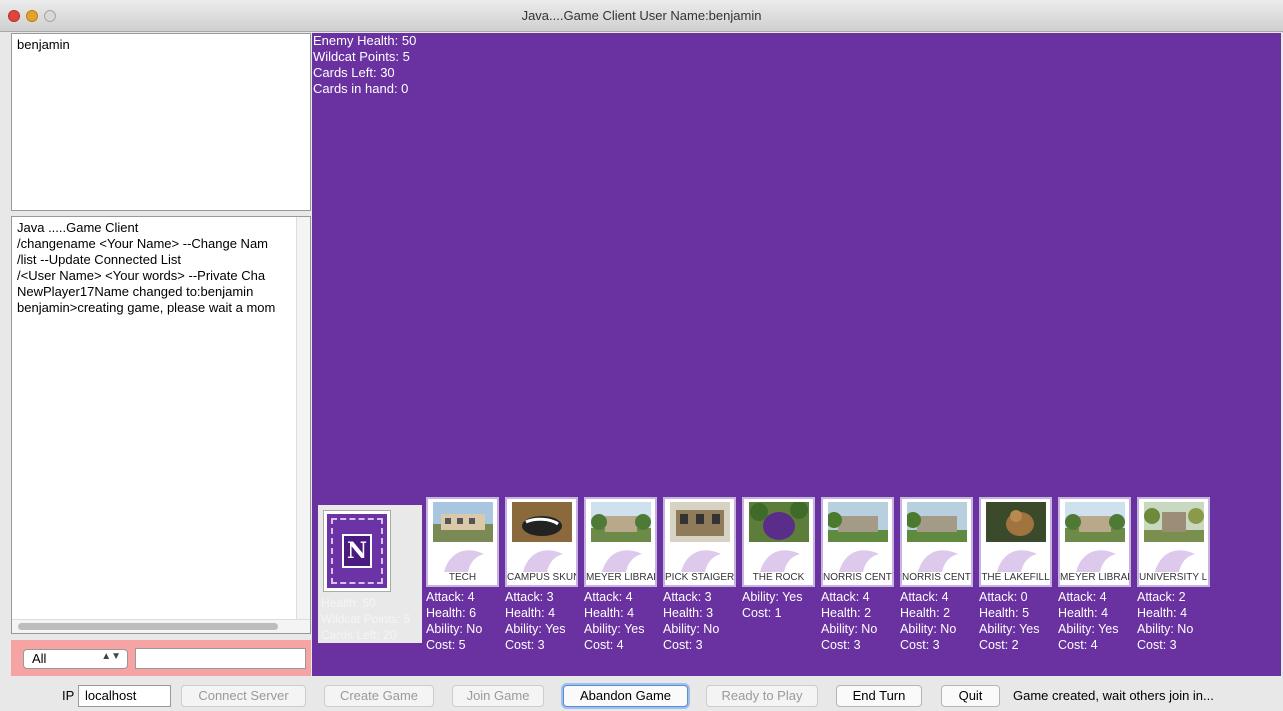 This screenshot has width=1283, height=711. I want to click on card-name: PICK STAIGER, so click(699, 577).